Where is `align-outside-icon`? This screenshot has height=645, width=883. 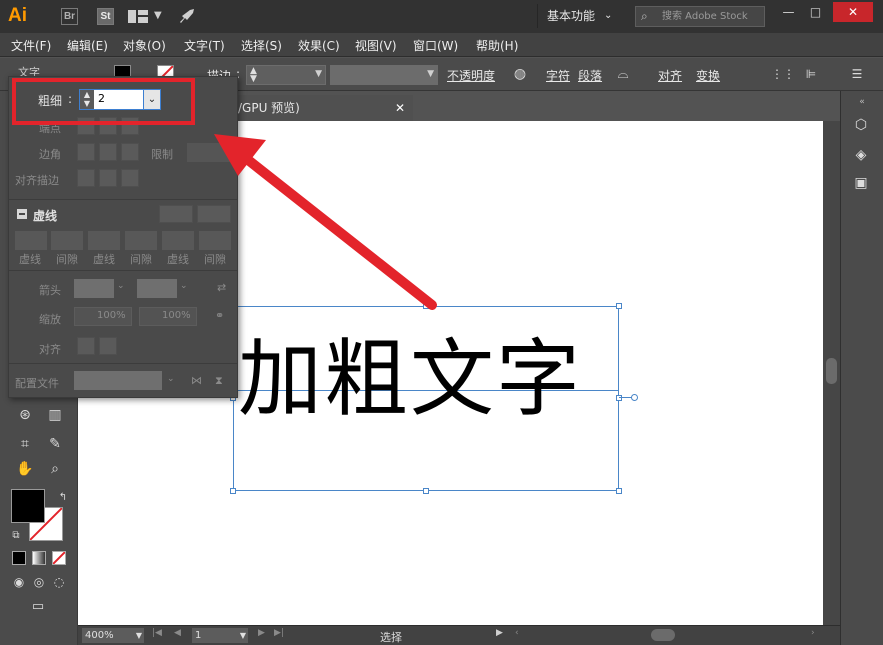
align-outside-icon is located at coordinates (130, 178).